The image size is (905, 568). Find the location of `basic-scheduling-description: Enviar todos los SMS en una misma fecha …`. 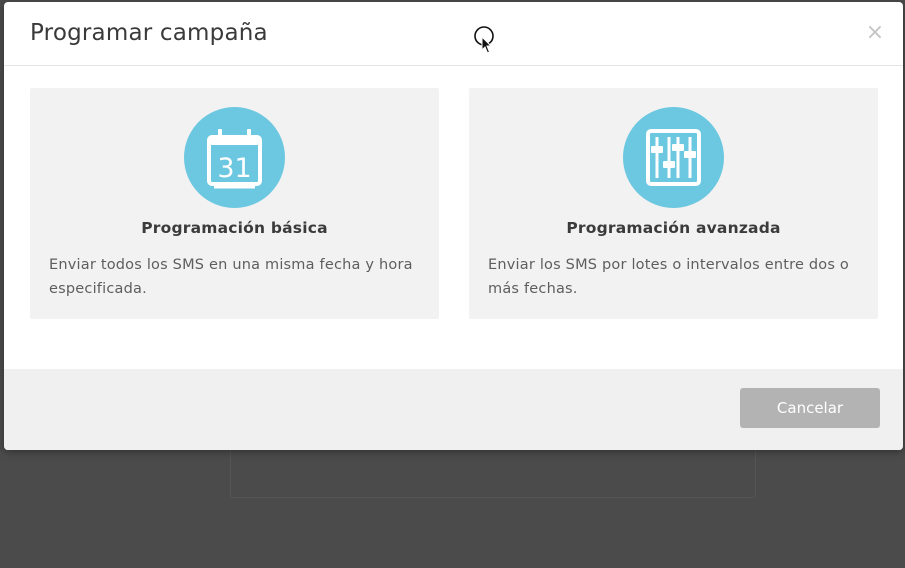

basic-scheduling-description: Enviar todos los SMS en una misma fecha … is located at coordinates (231, 277).